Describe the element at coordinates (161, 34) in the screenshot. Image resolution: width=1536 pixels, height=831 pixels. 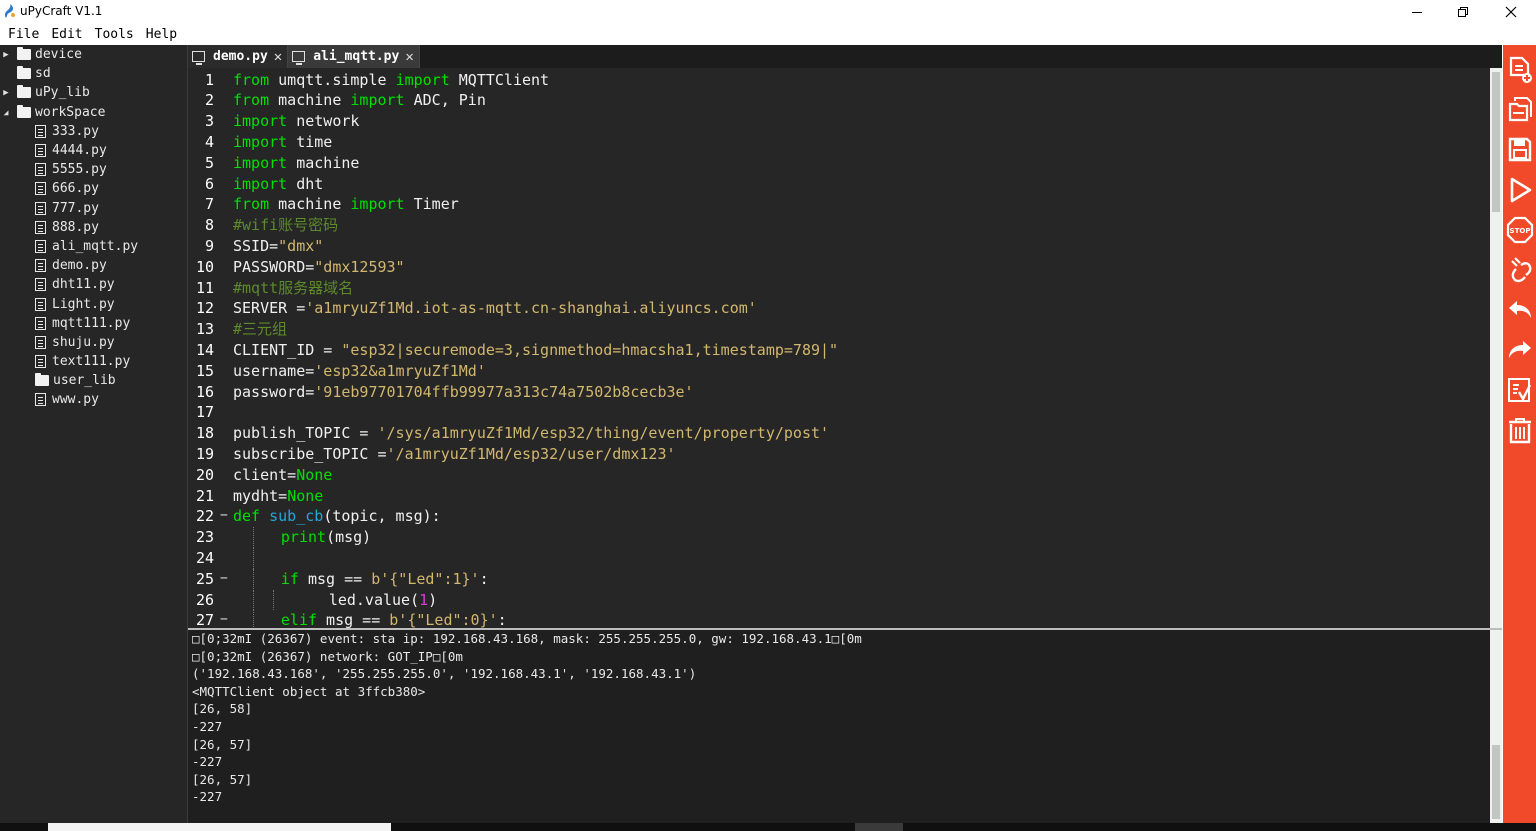
I see `menu-help: Help` at that location.